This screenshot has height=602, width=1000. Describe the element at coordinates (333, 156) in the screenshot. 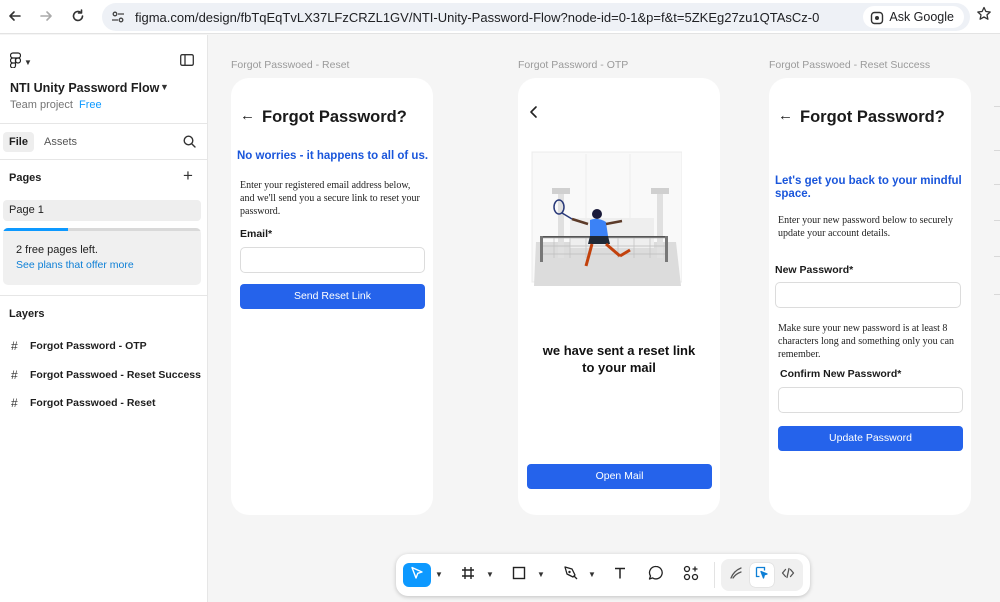

I see `reset-subheading: No worries - it happens to all of us.` at that location.